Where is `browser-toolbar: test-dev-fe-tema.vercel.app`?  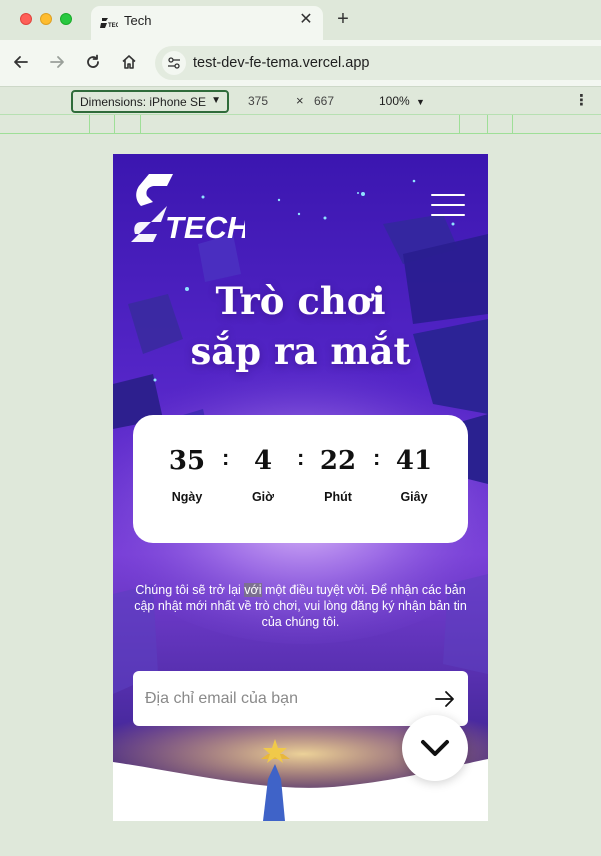 browser-toolbar: test-dev-fe-tema.vercel.app is located at coordinates (300, 63).